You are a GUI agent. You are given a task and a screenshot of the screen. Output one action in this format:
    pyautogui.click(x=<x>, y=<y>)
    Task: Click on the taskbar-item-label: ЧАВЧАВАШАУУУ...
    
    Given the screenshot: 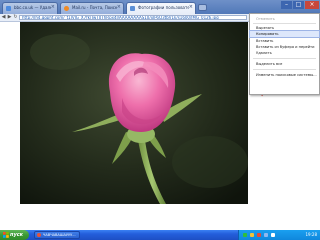 What is the action you would take?
    pyautogui.click(x=59, y=235)
    